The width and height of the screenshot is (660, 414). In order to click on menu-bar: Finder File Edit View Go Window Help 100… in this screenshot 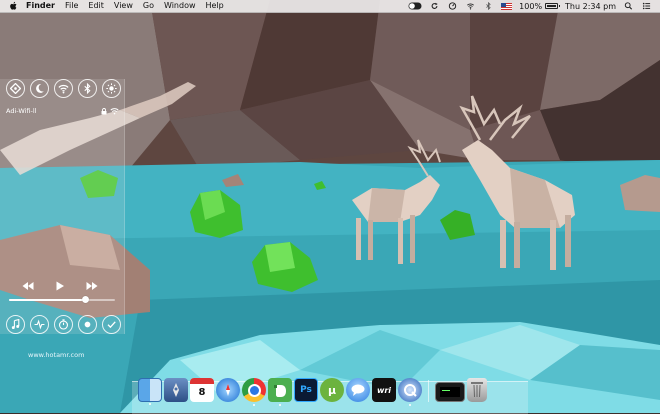, I will do `click(330, 6)`.